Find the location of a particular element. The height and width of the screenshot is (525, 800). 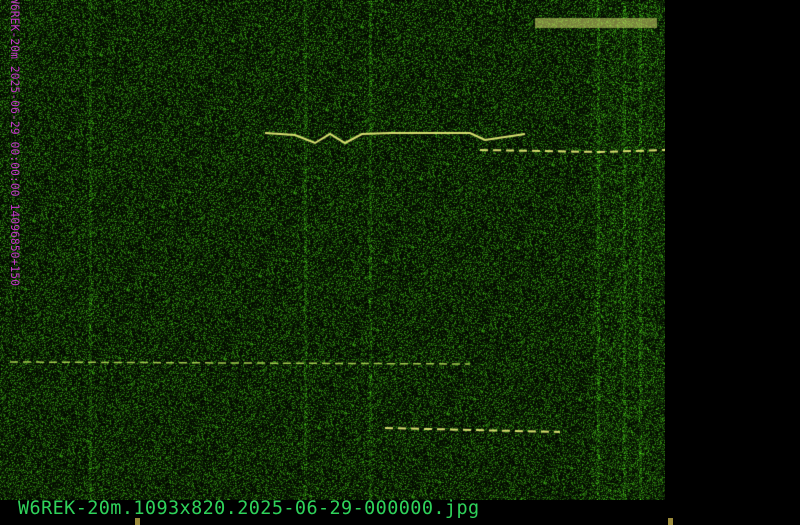

bottom-tick-marker-right is located at coordinates (670, 521).